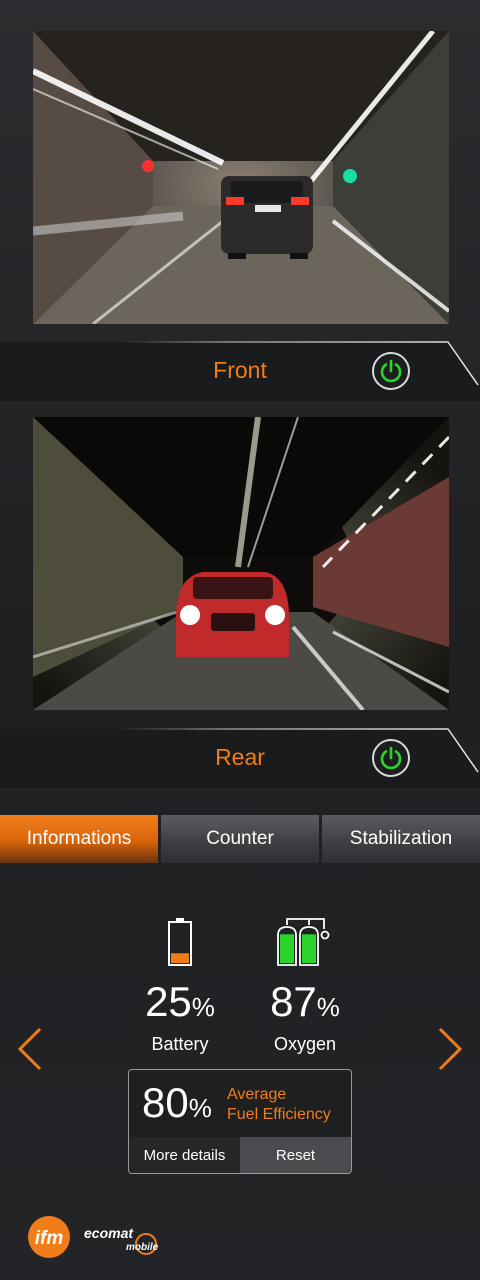 Image resolution: width=480 pixels, height=1280 pixels. I want to click on front-power-button, so click(391, 371).